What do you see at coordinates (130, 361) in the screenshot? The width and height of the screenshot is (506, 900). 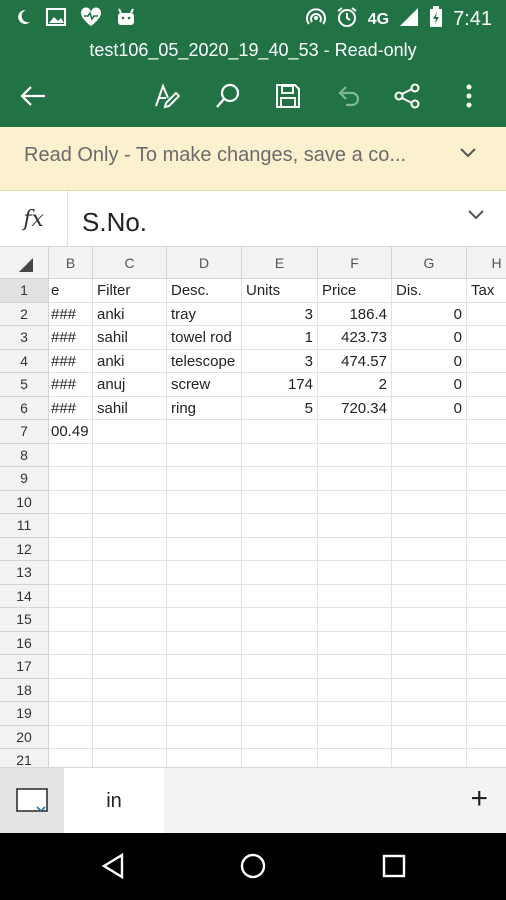 I see `cell-c4: anki` at bounding box center [130, 361].